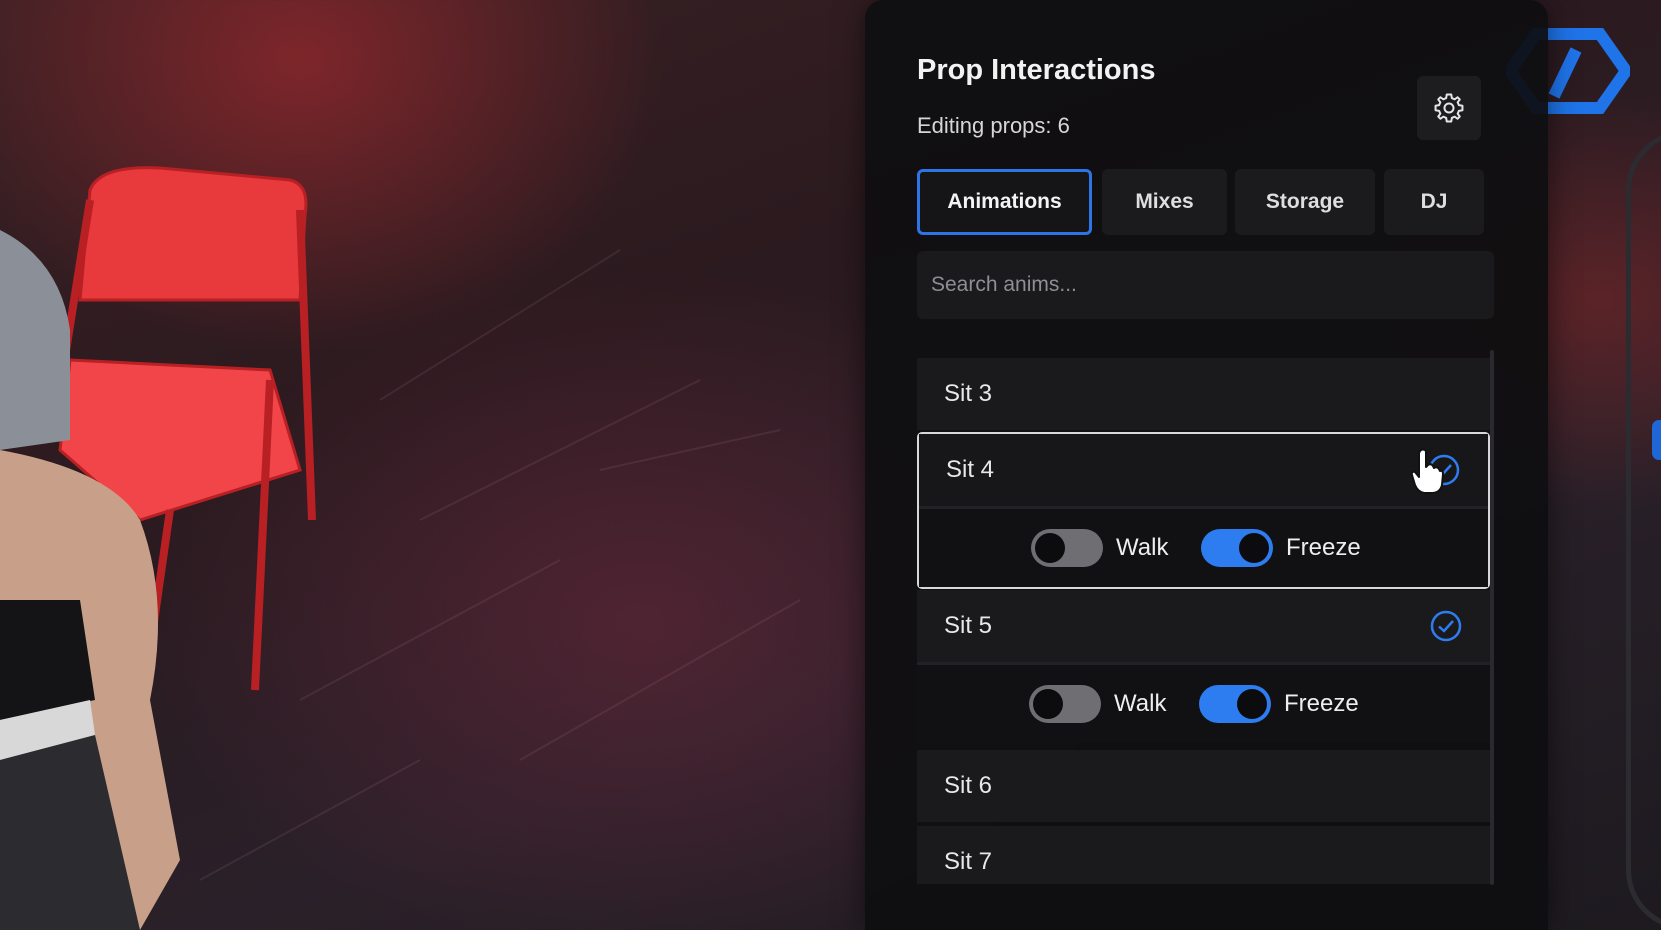  Describe the element at coordinates (968, 625) in the screenshot. I see `list-item-label: Sit 5` at that location.